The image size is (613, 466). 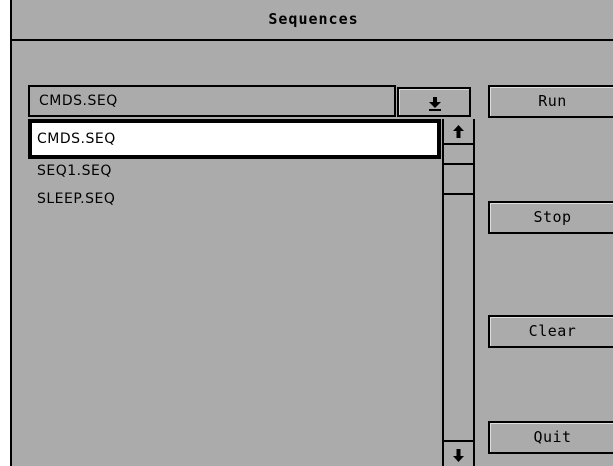 I want to click on list-item-label: SEQ1.SEQ, so click(x=74, y=171).